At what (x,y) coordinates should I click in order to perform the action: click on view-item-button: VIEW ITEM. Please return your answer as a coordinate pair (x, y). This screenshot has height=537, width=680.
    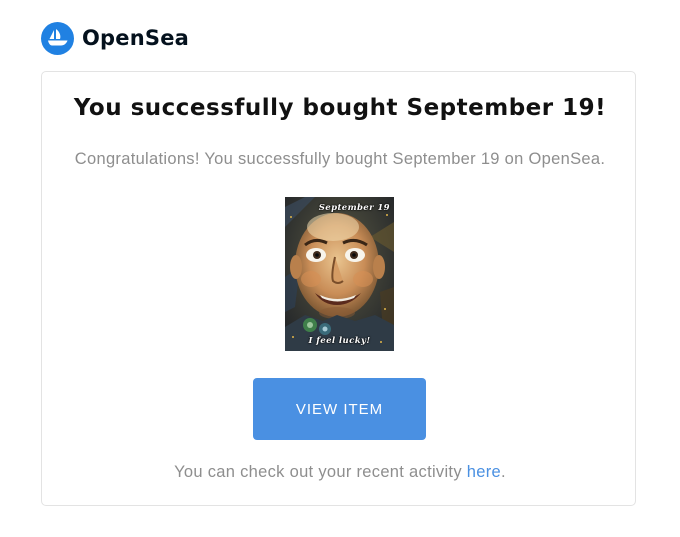
    Looking at the image, I should click on (339, 409).